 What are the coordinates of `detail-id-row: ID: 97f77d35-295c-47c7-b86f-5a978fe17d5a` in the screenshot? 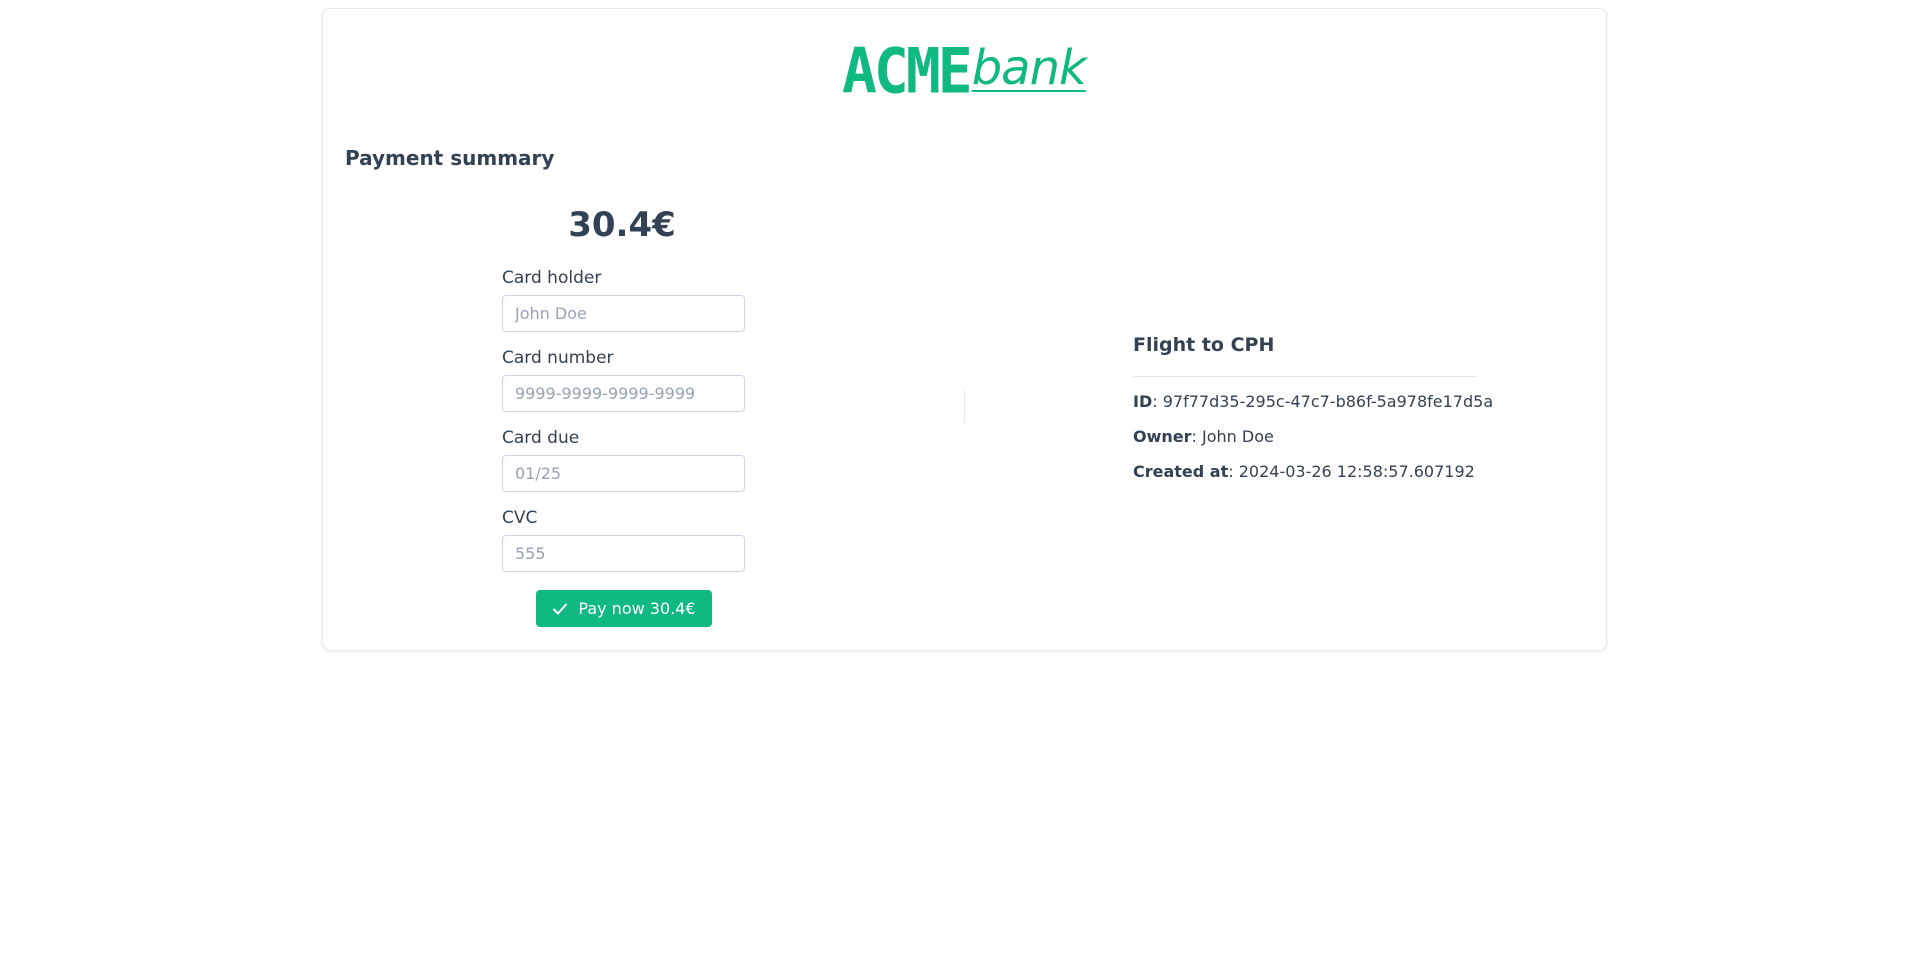 It's located at (1313, 401).